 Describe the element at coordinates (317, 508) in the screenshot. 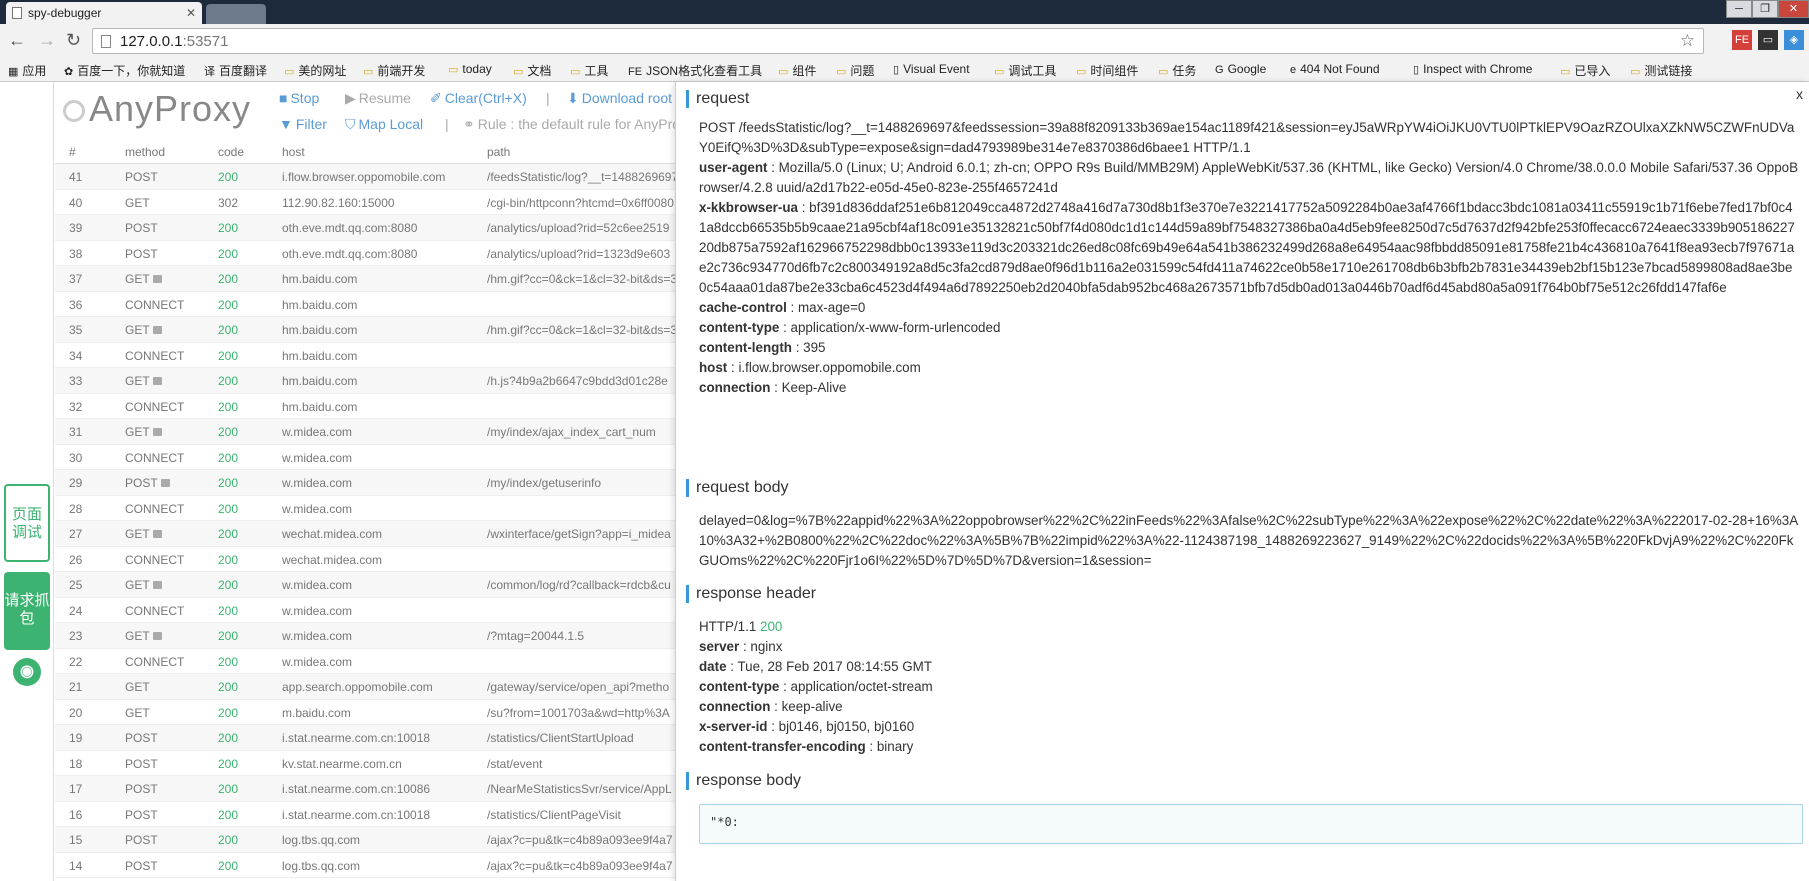

I see `row-host: w.midea.com` at that location.